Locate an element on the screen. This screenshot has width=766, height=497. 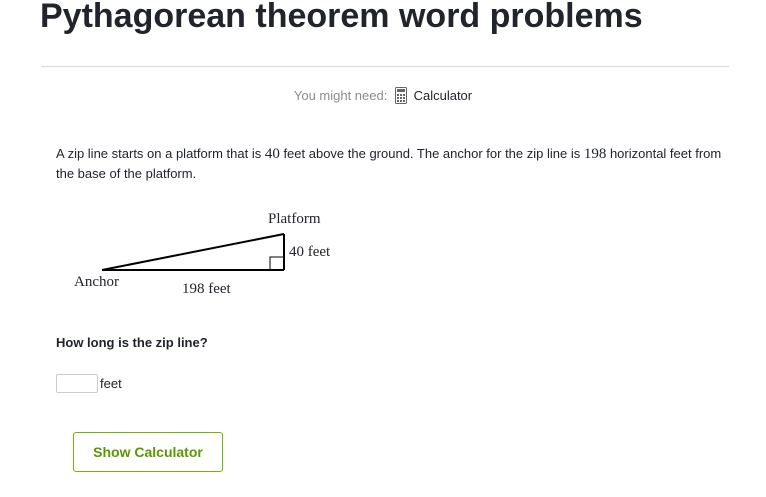
answer-unit: feet is located at coordinates (111, 383).